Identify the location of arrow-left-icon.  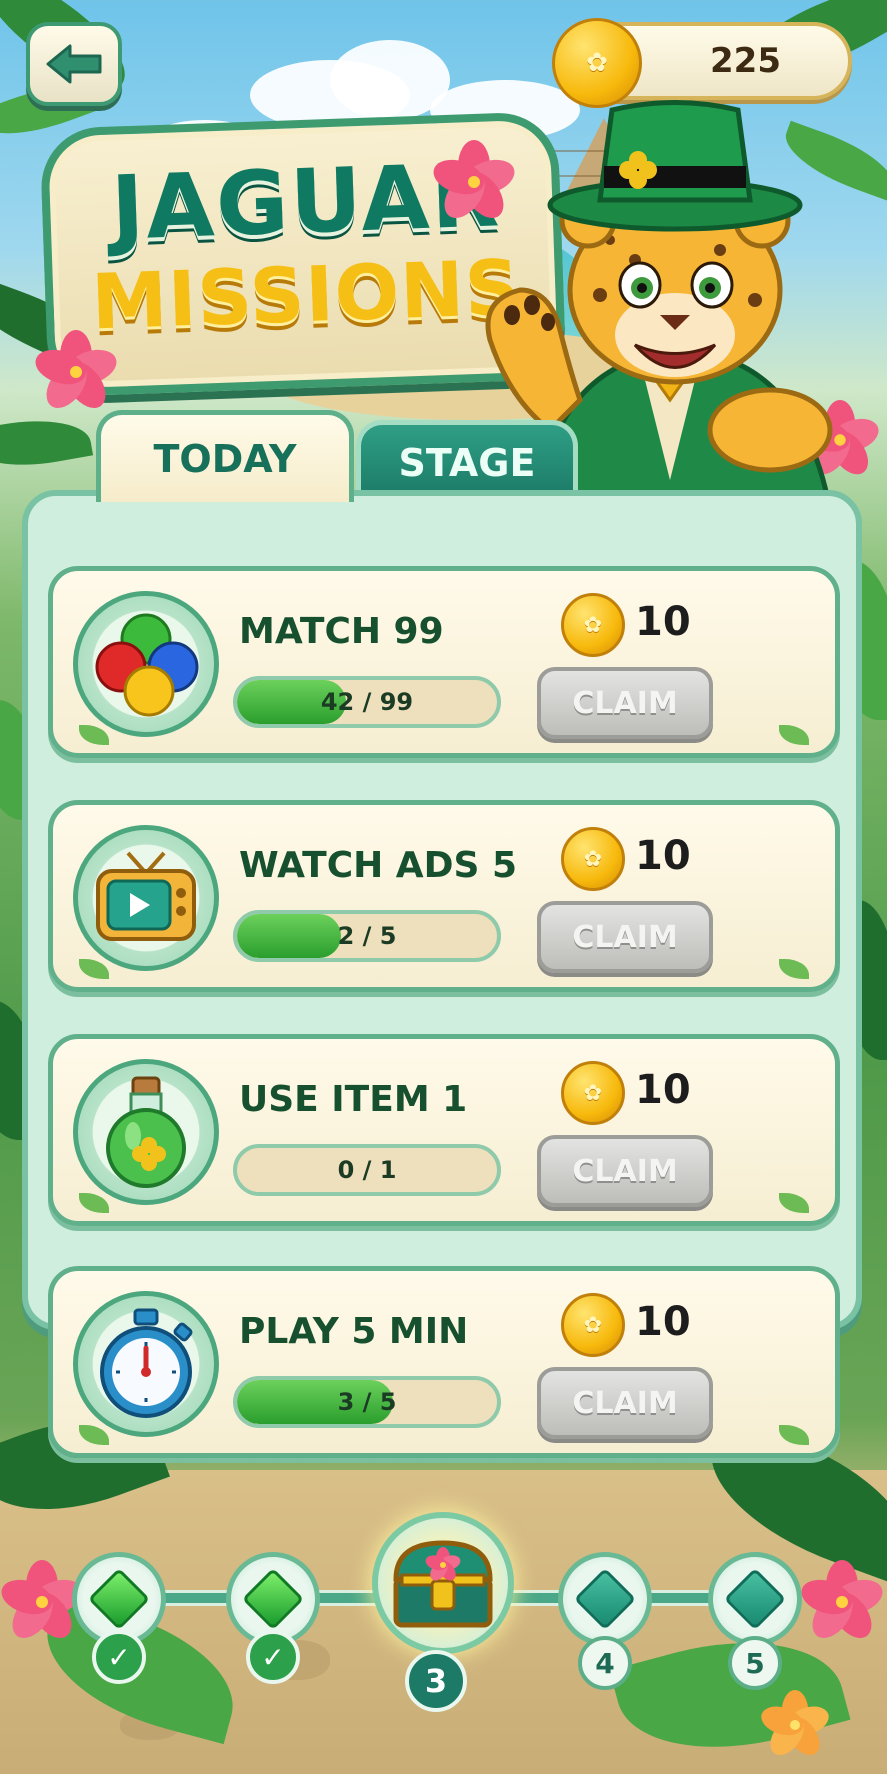
(74, 64).